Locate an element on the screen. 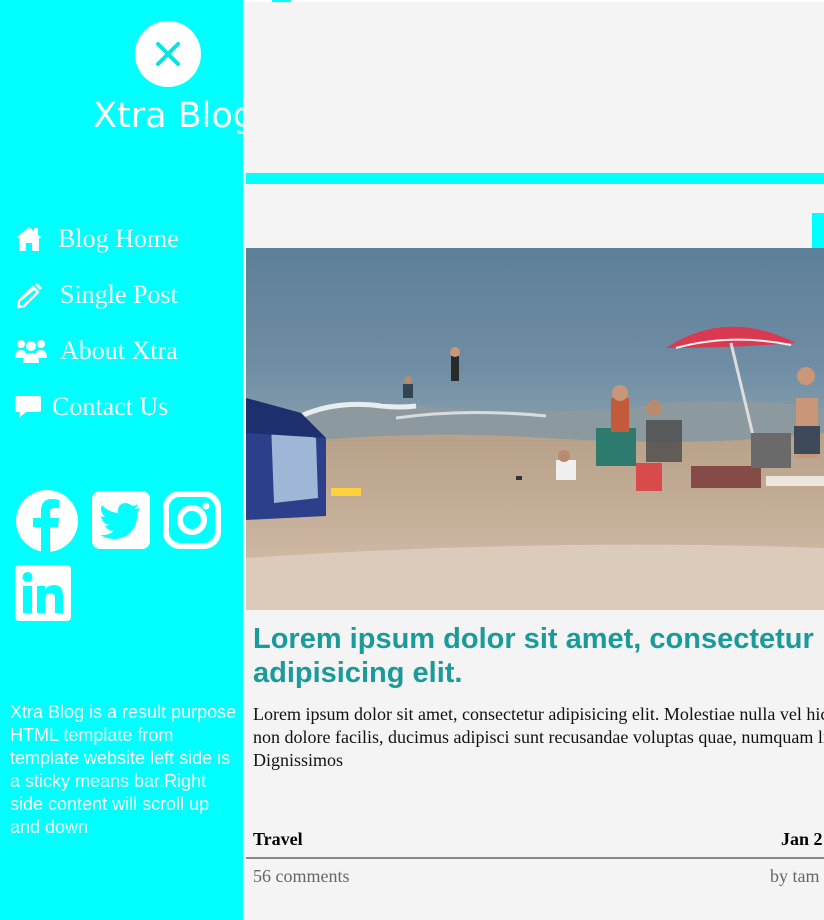  post-category: Travel is located at coordinates (278, 839).